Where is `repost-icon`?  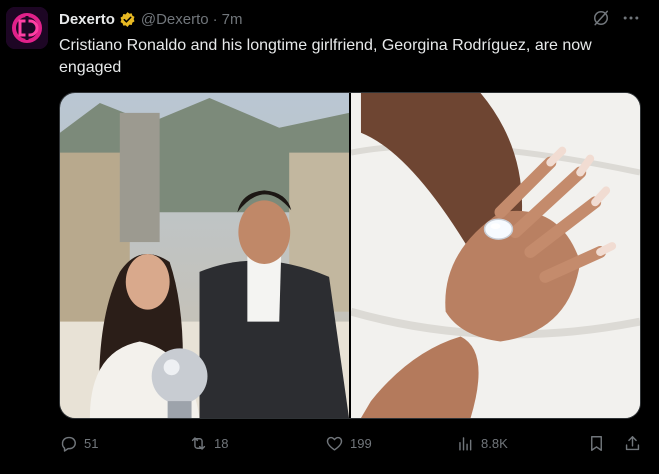
repost-icon is located at coordinates (198, 443).